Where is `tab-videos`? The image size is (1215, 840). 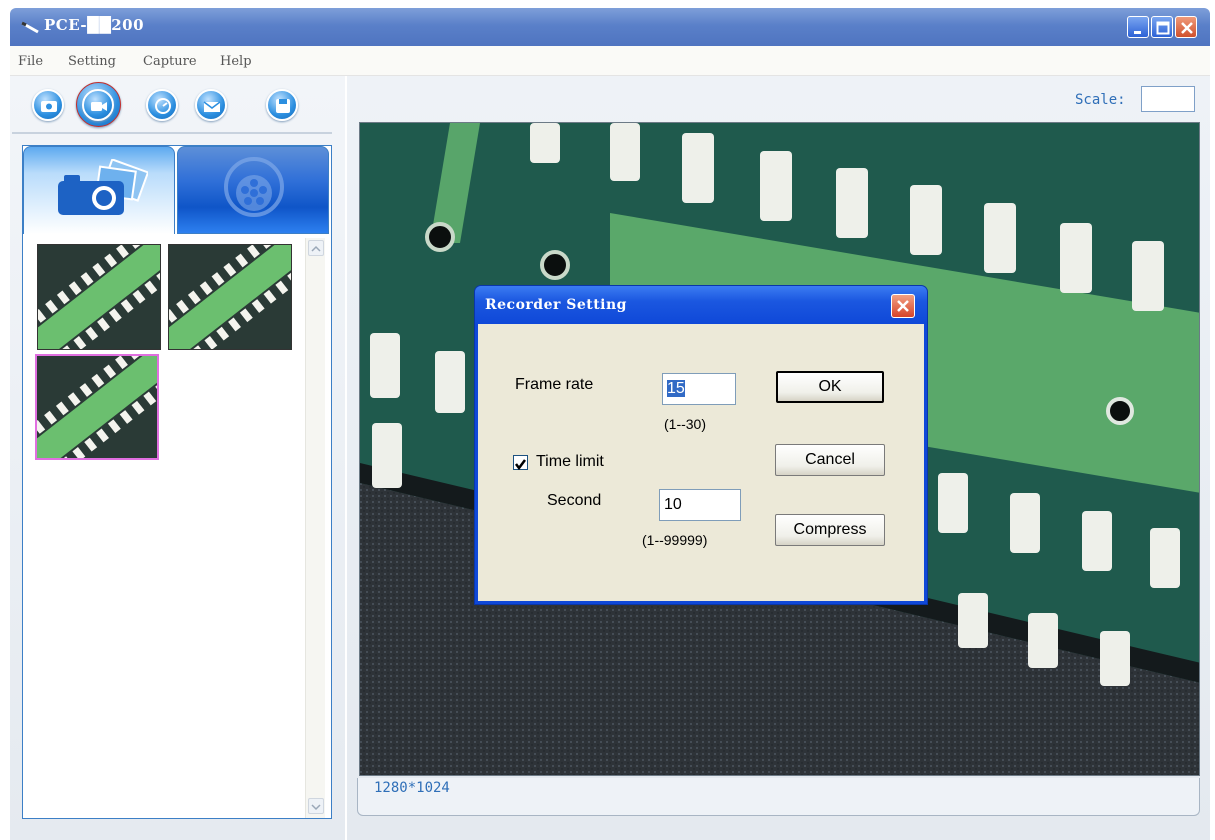 tab-videos is located at coordinates (253, 190).